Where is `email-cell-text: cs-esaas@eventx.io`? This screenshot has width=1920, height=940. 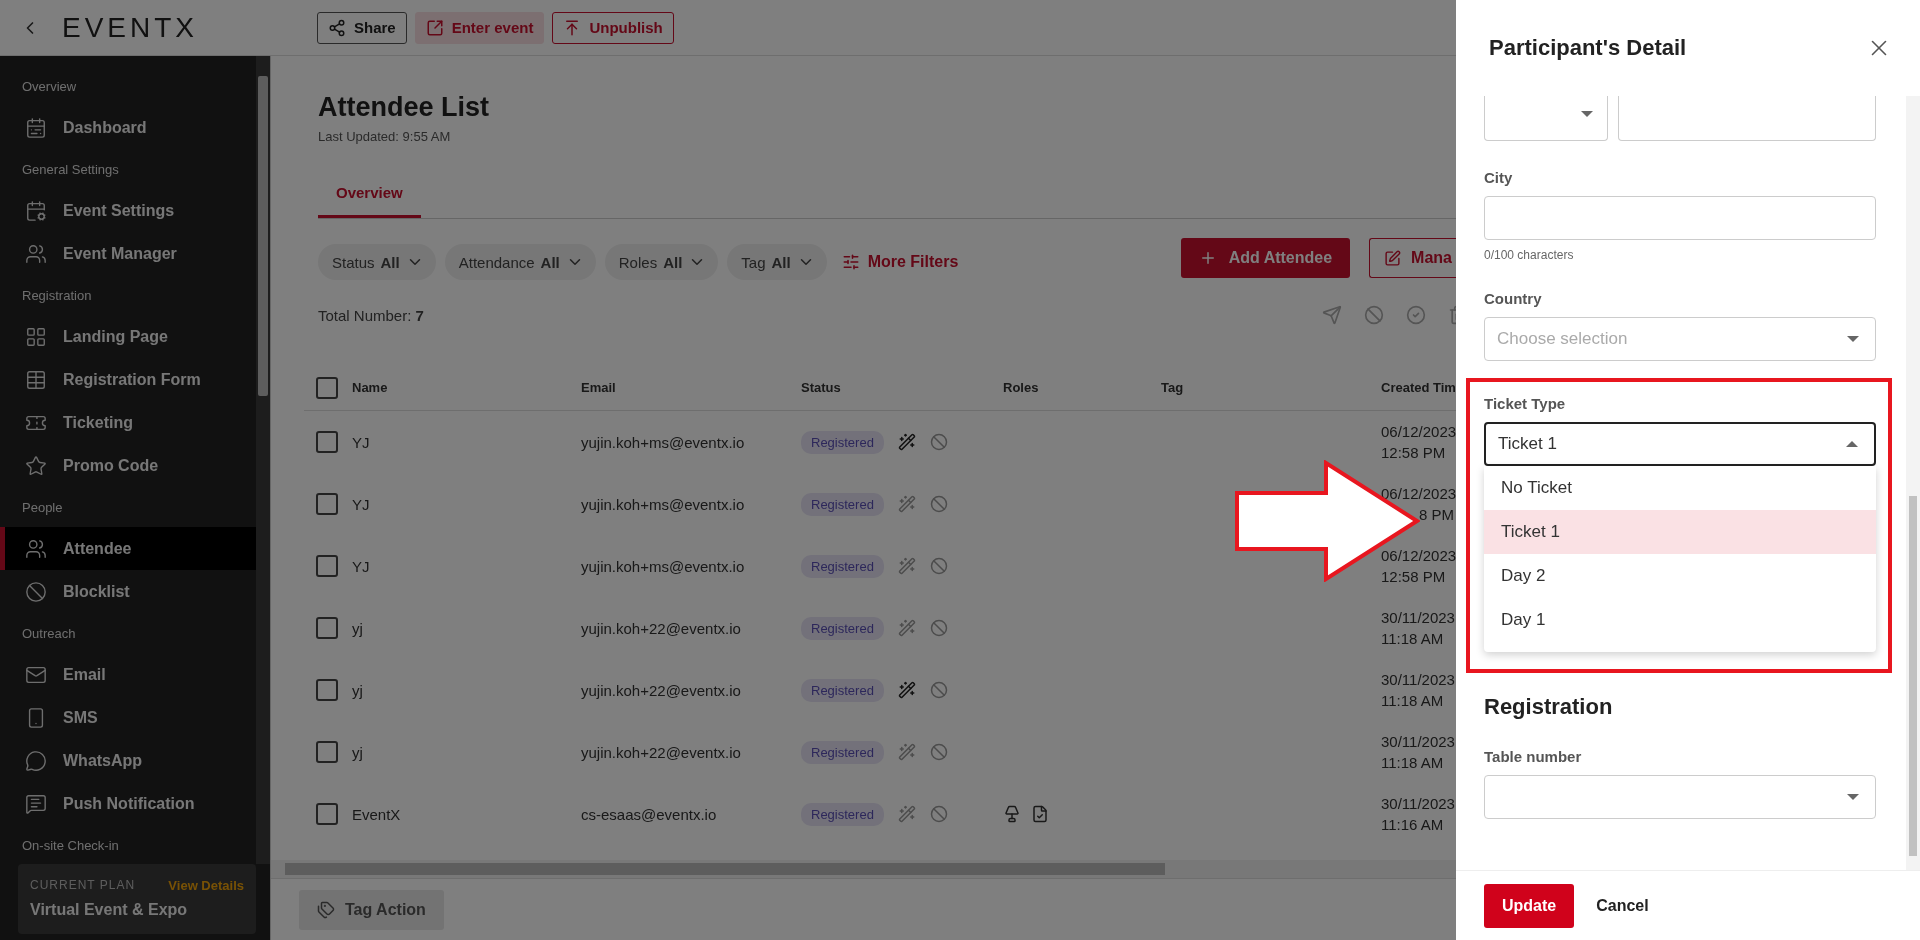 email-cell-text: cs-esaas@eventx.io is located at coordinates (649, 814).